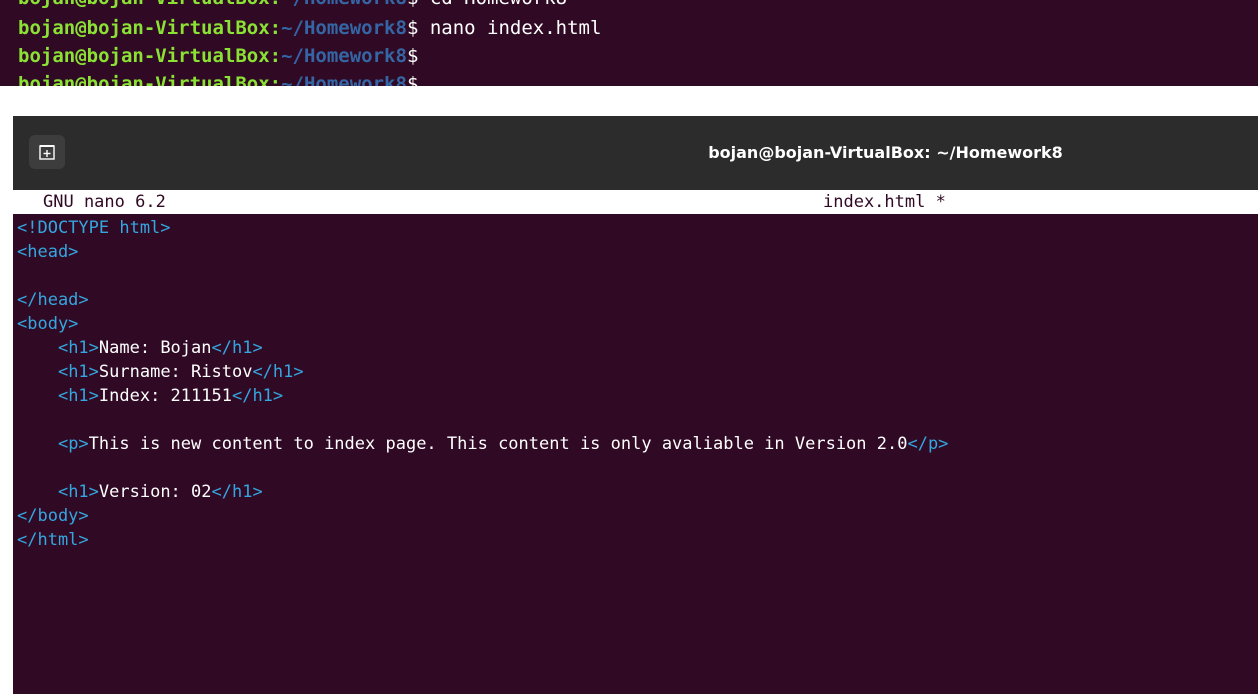 The height and width of the screenshot is (694, 1258). What do you see at coordinates (635, 153) in the screenshot?
I see `title-bar: bojan@bojan-VirtualBox: ~/Homework8` at bounding box center [635, 153].